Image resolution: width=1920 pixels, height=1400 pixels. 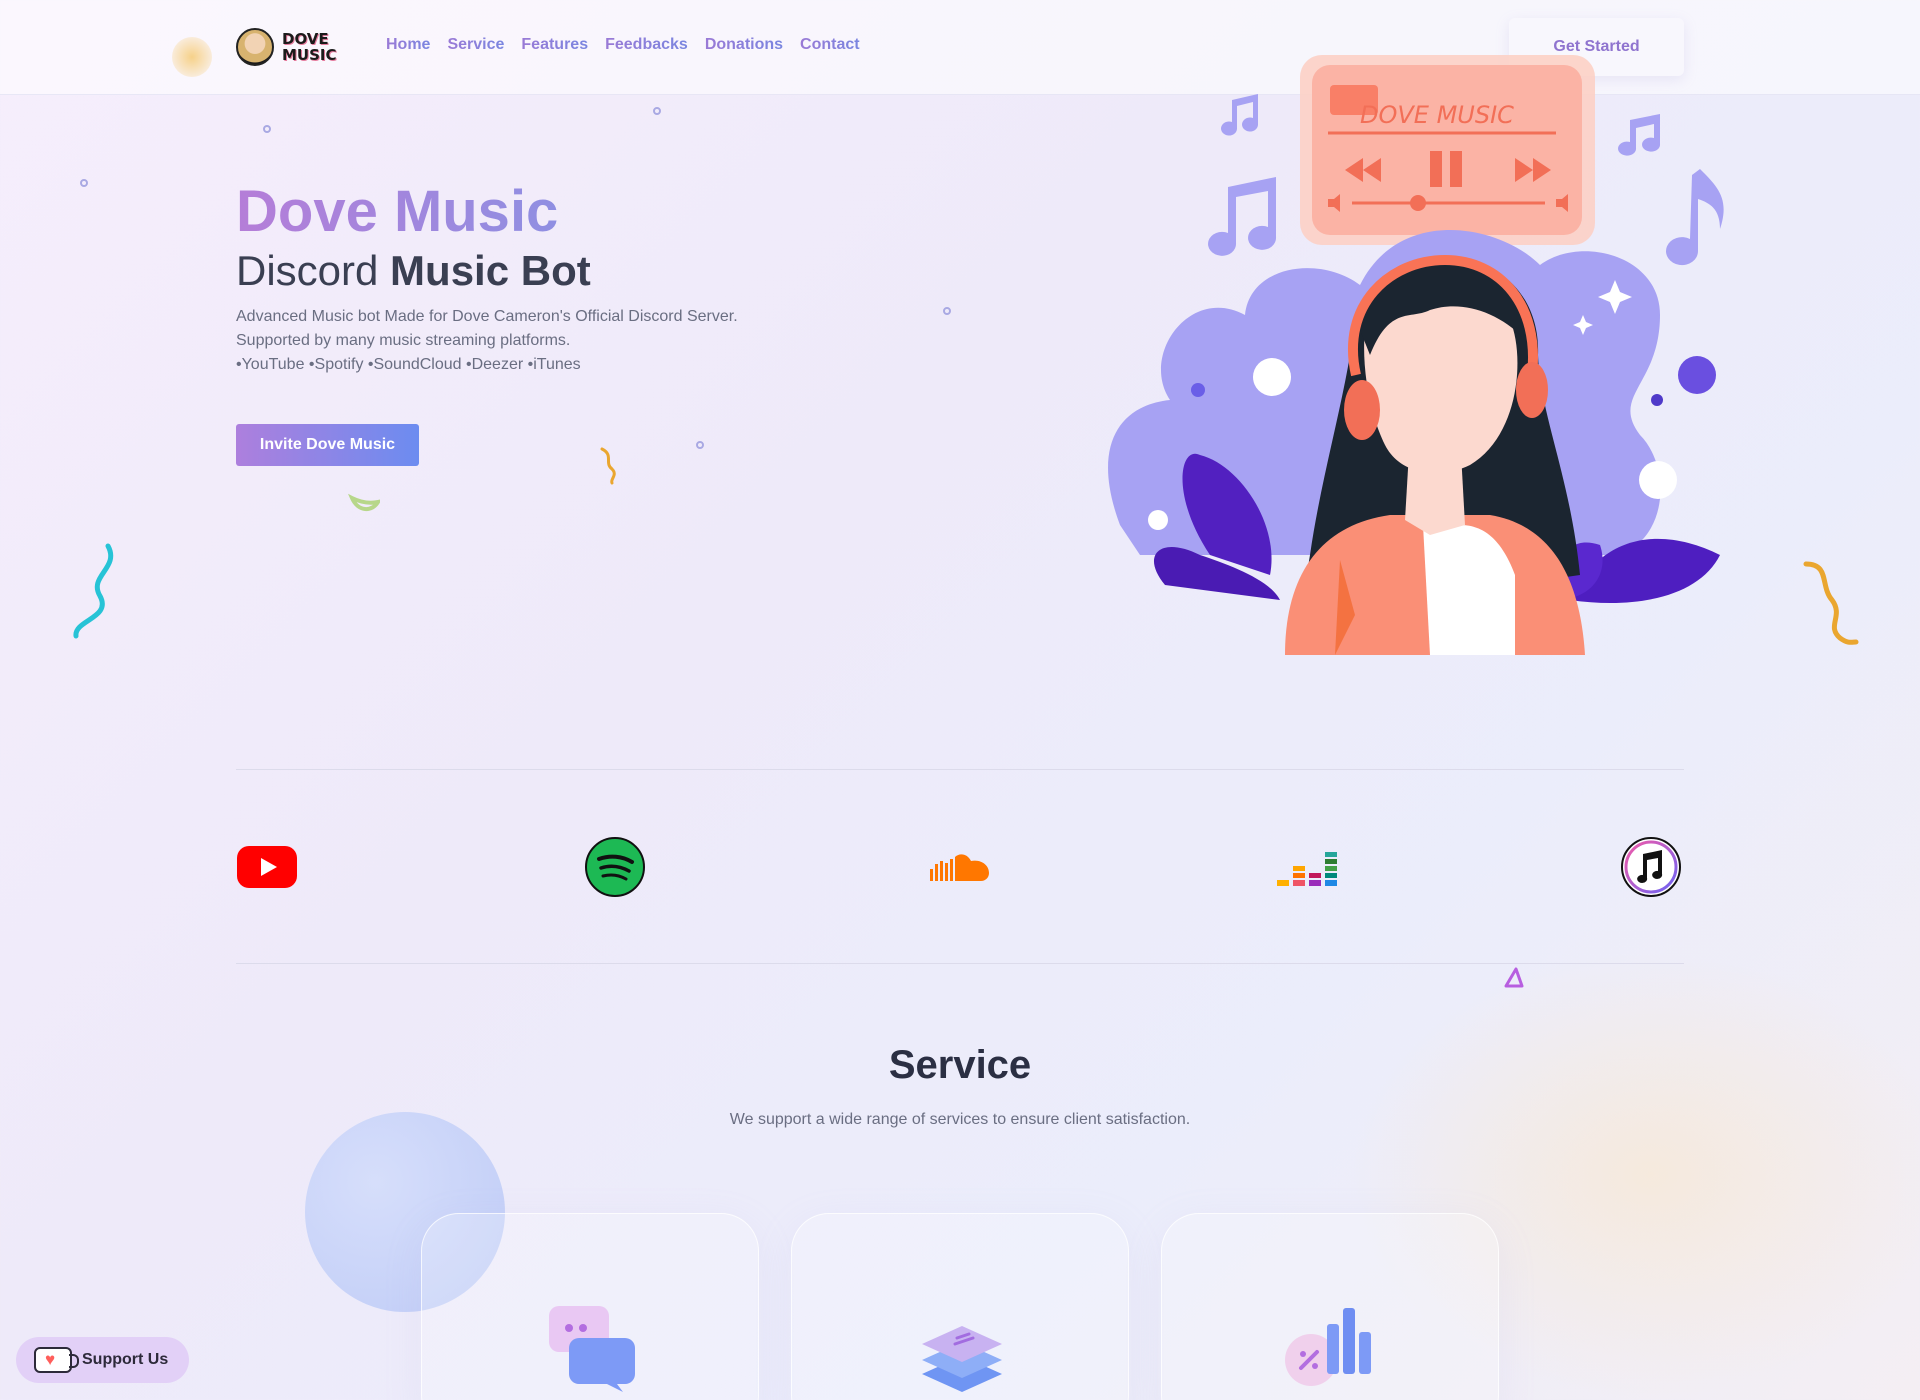 What do you see at coordinates (1514, 977) in the screenshot?
I see `decor-triangle` at bounding box center [1514, 977].